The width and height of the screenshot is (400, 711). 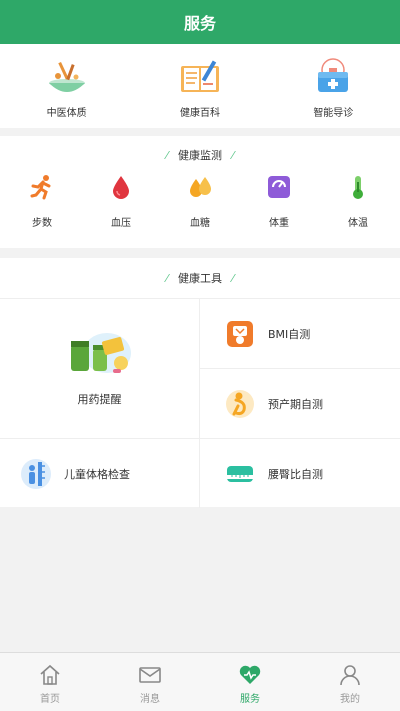 I want to click on tool-label: 腰臀比自测, so click(x=295, y=474).